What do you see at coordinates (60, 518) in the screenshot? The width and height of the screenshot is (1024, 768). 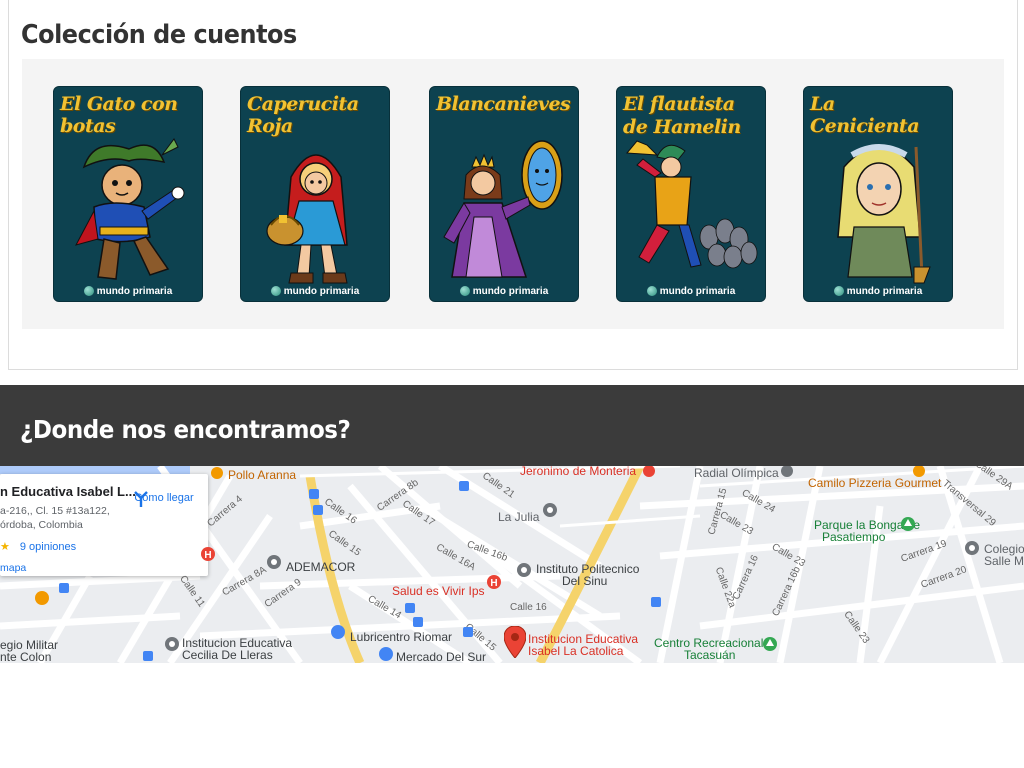 I see `place-address: a-216,, Cl. 15 #13a122, órdoba, Colombia` at bounding box center [60, 518].